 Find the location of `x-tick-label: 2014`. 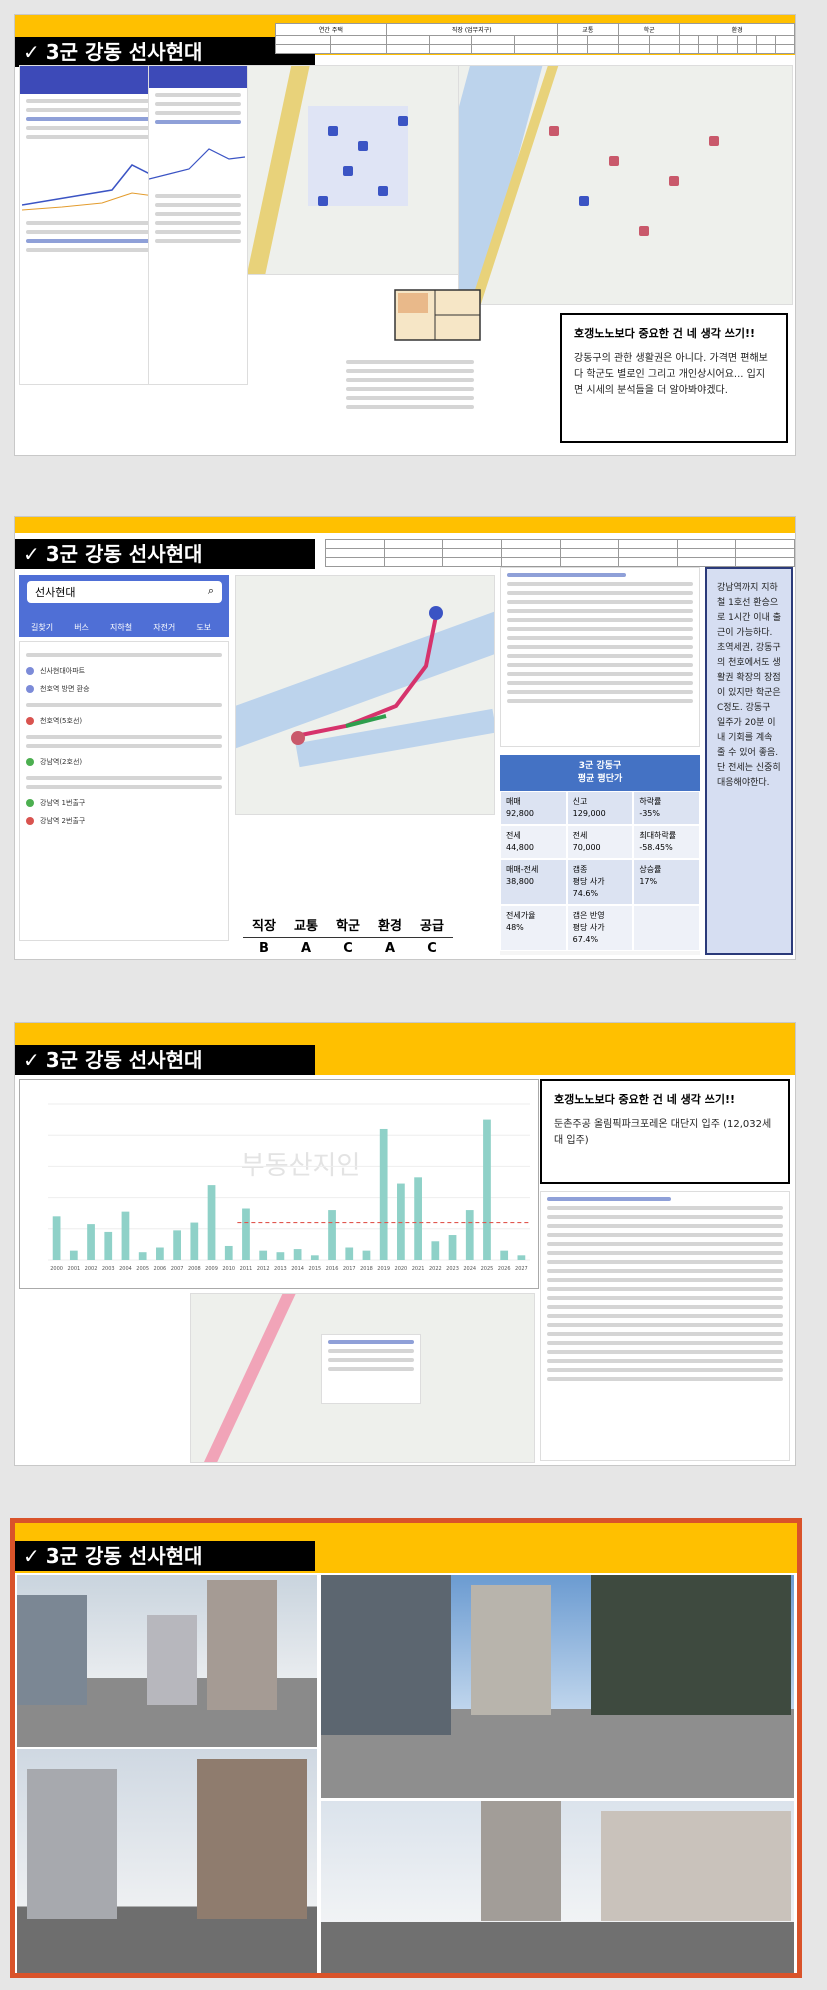

x-tick-label: 2014 is located at coordinates (297, 1269).